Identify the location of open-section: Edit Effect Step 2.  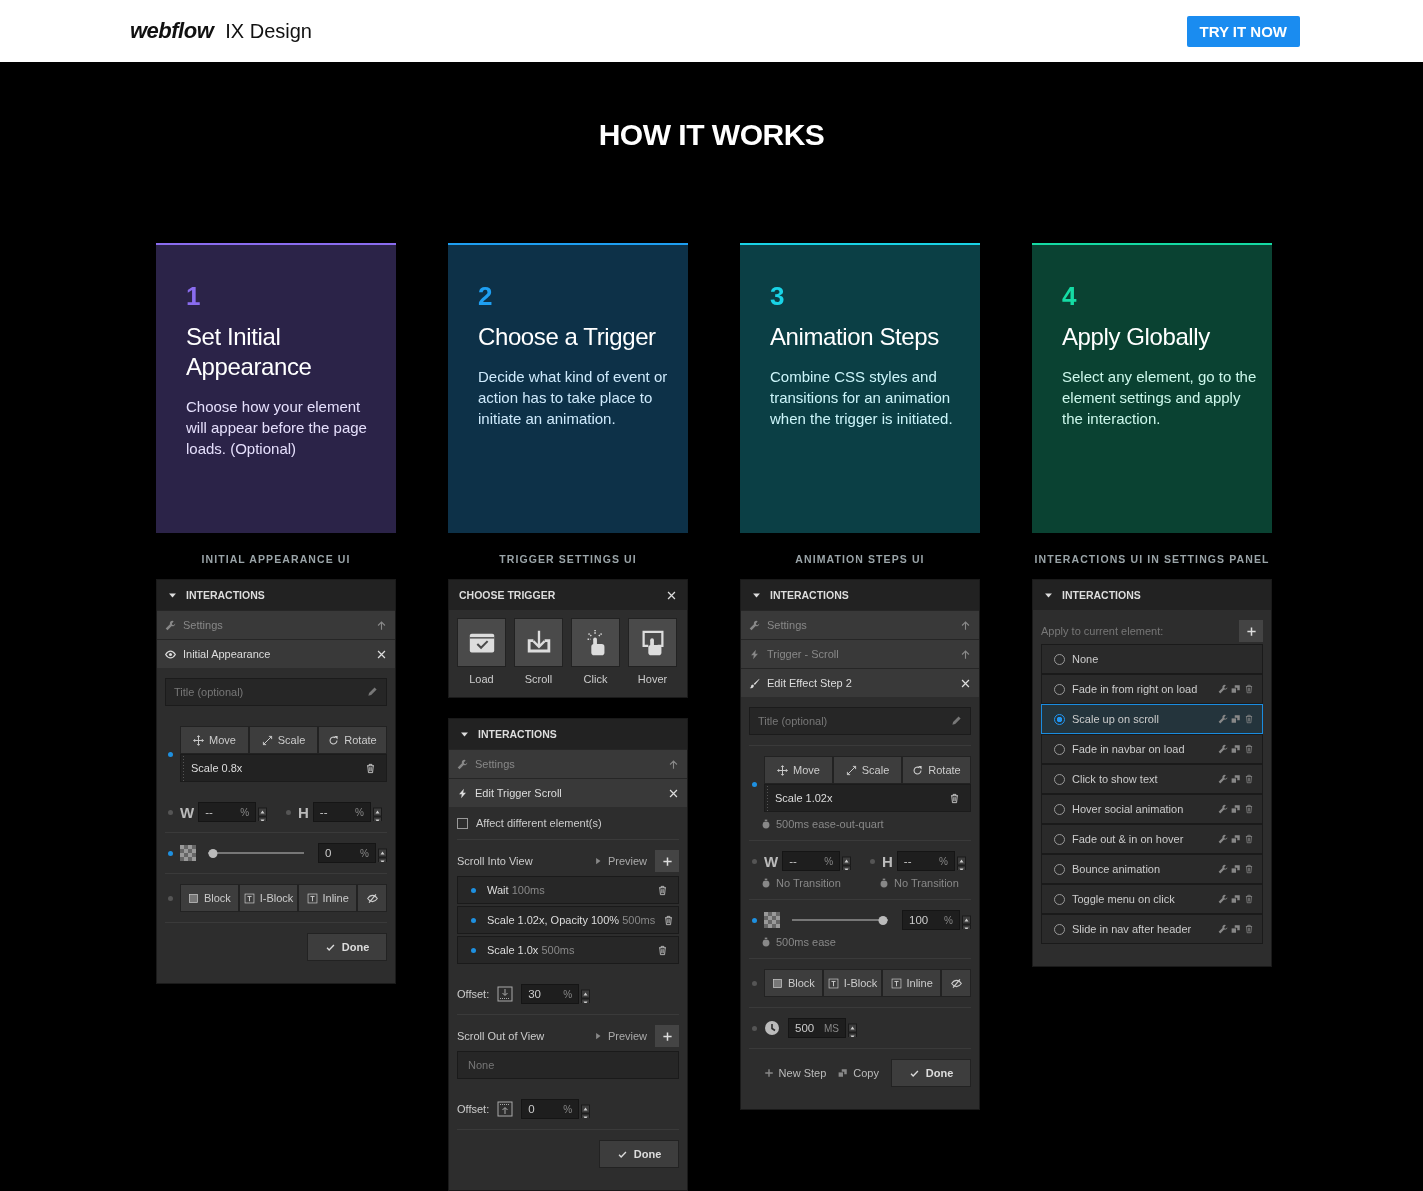
(860, 682).